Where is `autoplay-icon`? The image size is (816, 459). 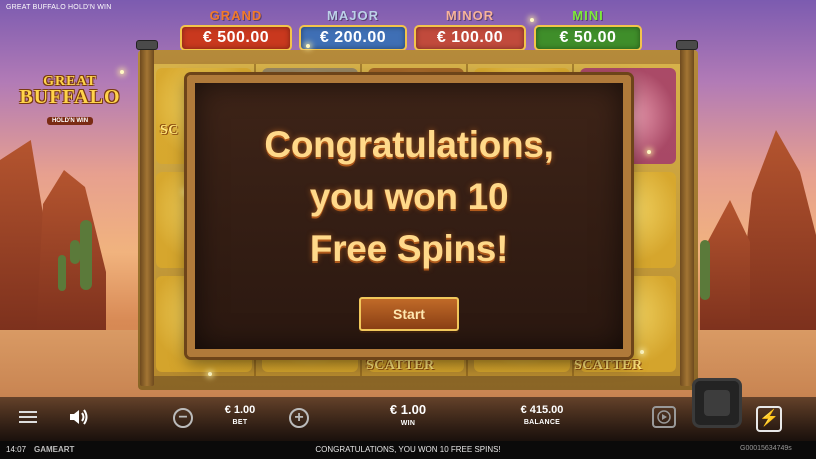 autoplay-icon is located at coordinates (664, 417).